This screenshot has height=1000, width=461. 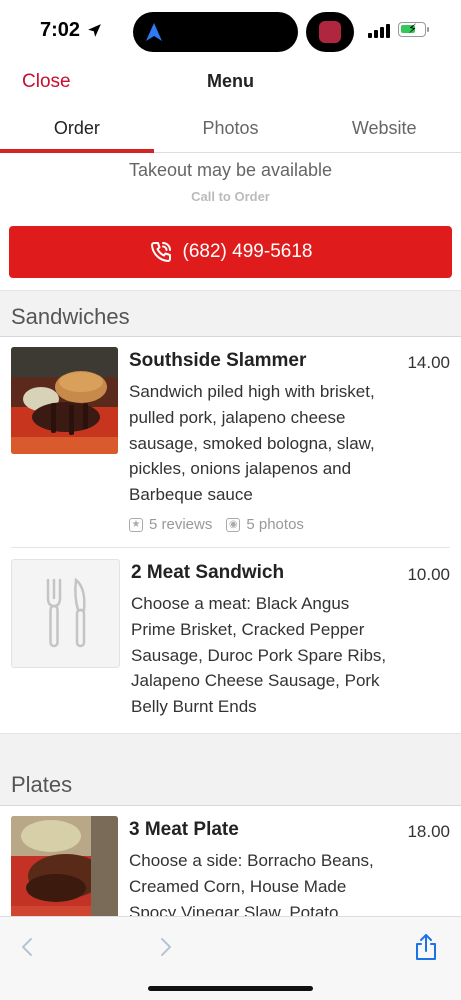 I want to click on takeout-subtitle: Call to Order, so click(x=230, y=196).